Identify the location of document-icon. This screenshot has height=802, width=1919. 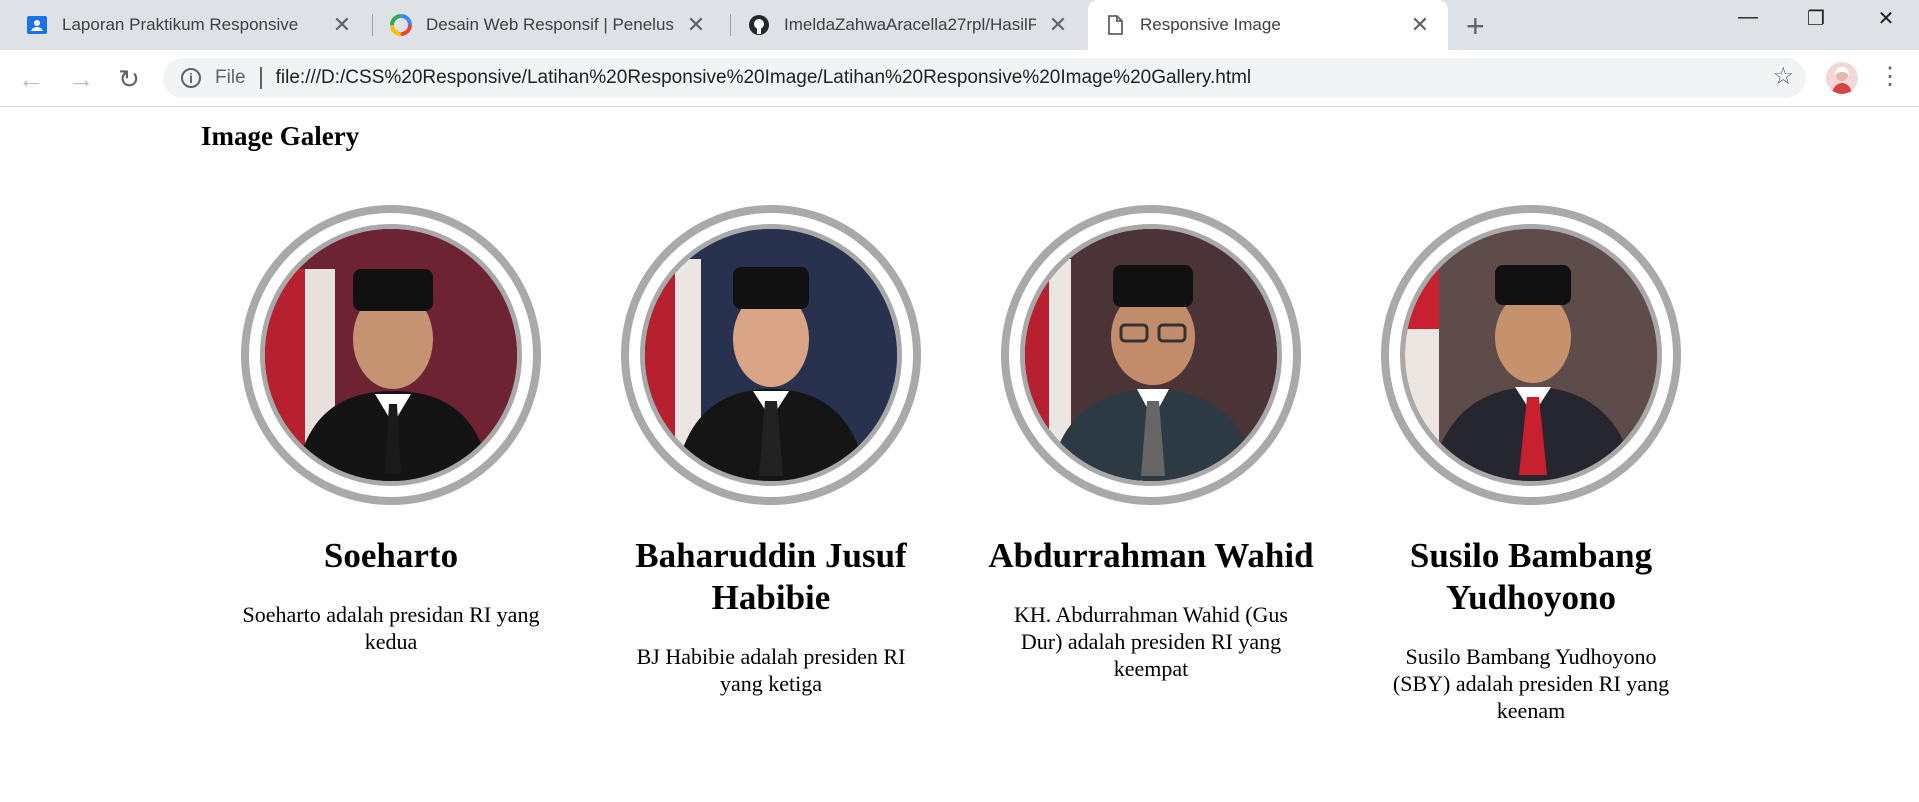
(1115, 25).